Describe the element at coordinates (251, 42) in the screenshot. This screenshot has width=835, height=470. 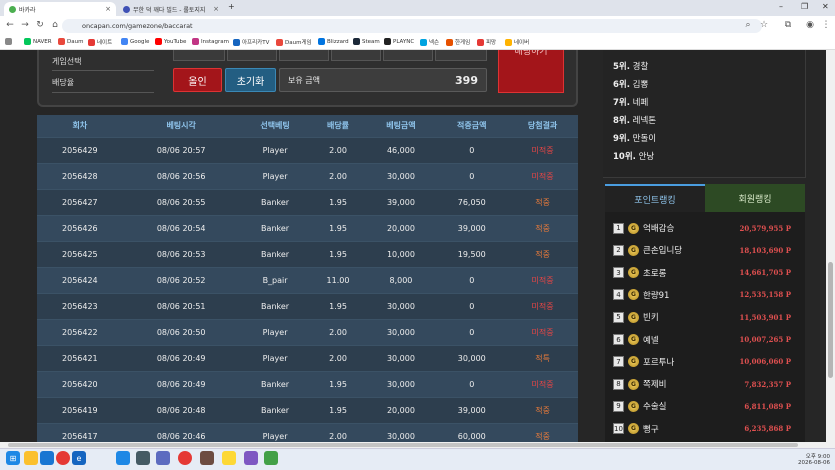
I see `bookmark-afreecatv: 아프리카TV` at that location.